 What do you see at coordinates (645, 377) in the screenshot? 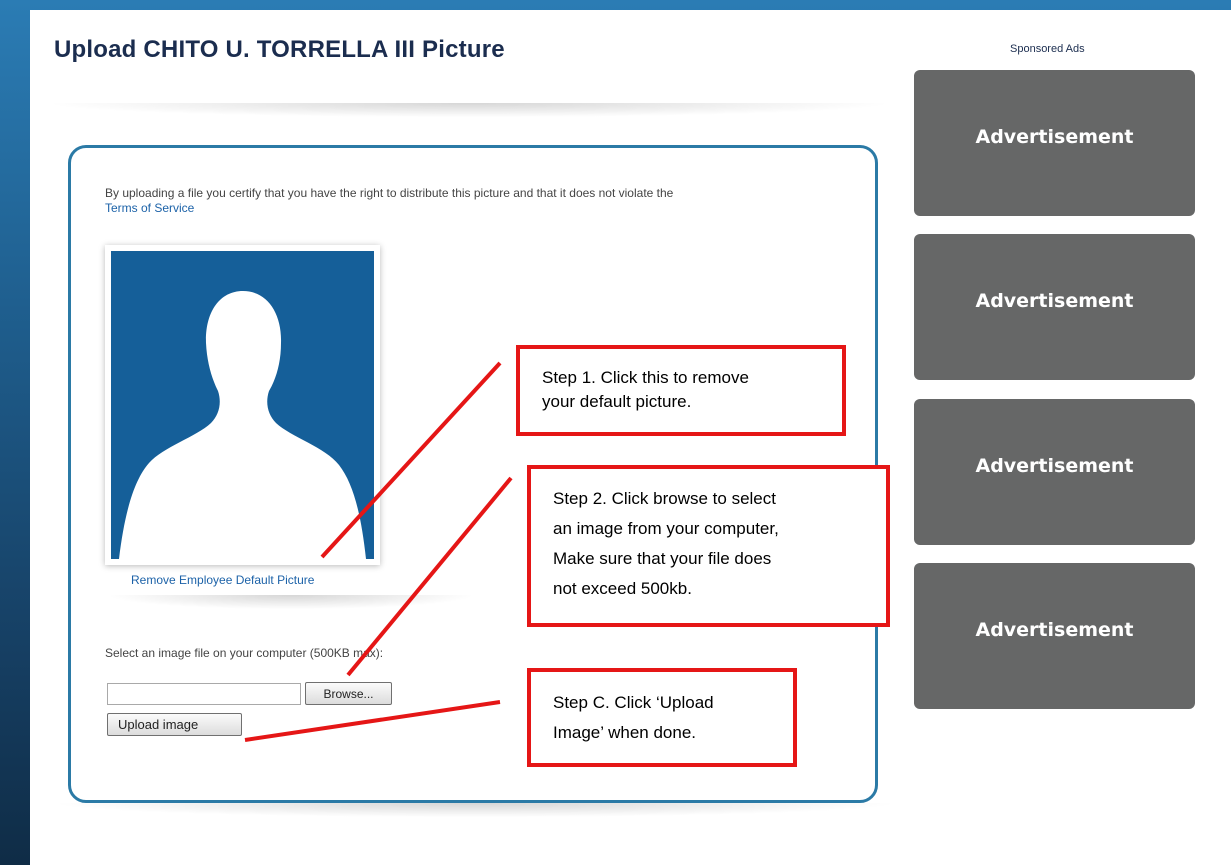
I see `step-1-line: Step 1. Click this to remove` at bounding box center [645, 377].